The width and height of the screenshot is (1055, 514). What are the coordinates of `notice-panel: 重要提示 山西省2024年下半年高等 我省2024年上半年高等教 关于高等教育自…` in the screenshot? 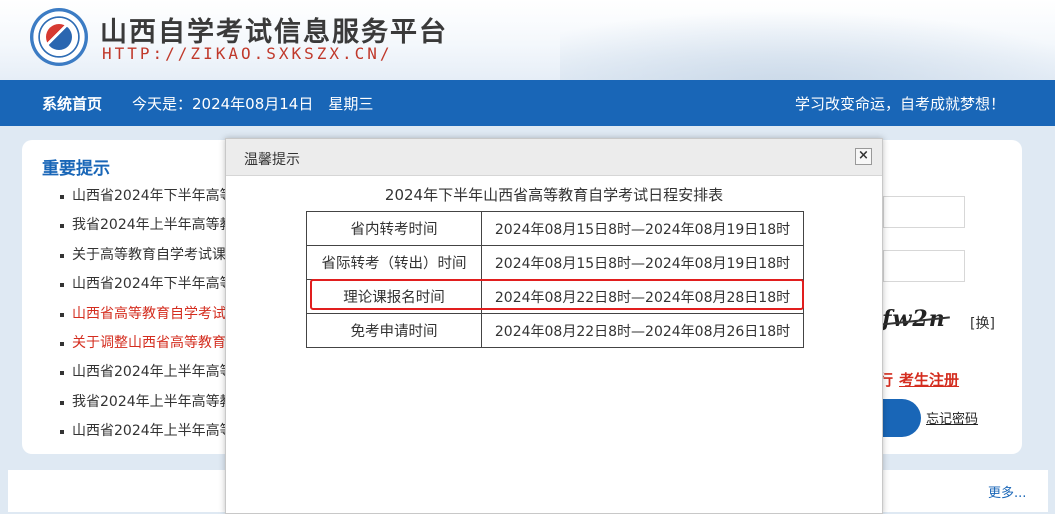 It's located at (127, 297).